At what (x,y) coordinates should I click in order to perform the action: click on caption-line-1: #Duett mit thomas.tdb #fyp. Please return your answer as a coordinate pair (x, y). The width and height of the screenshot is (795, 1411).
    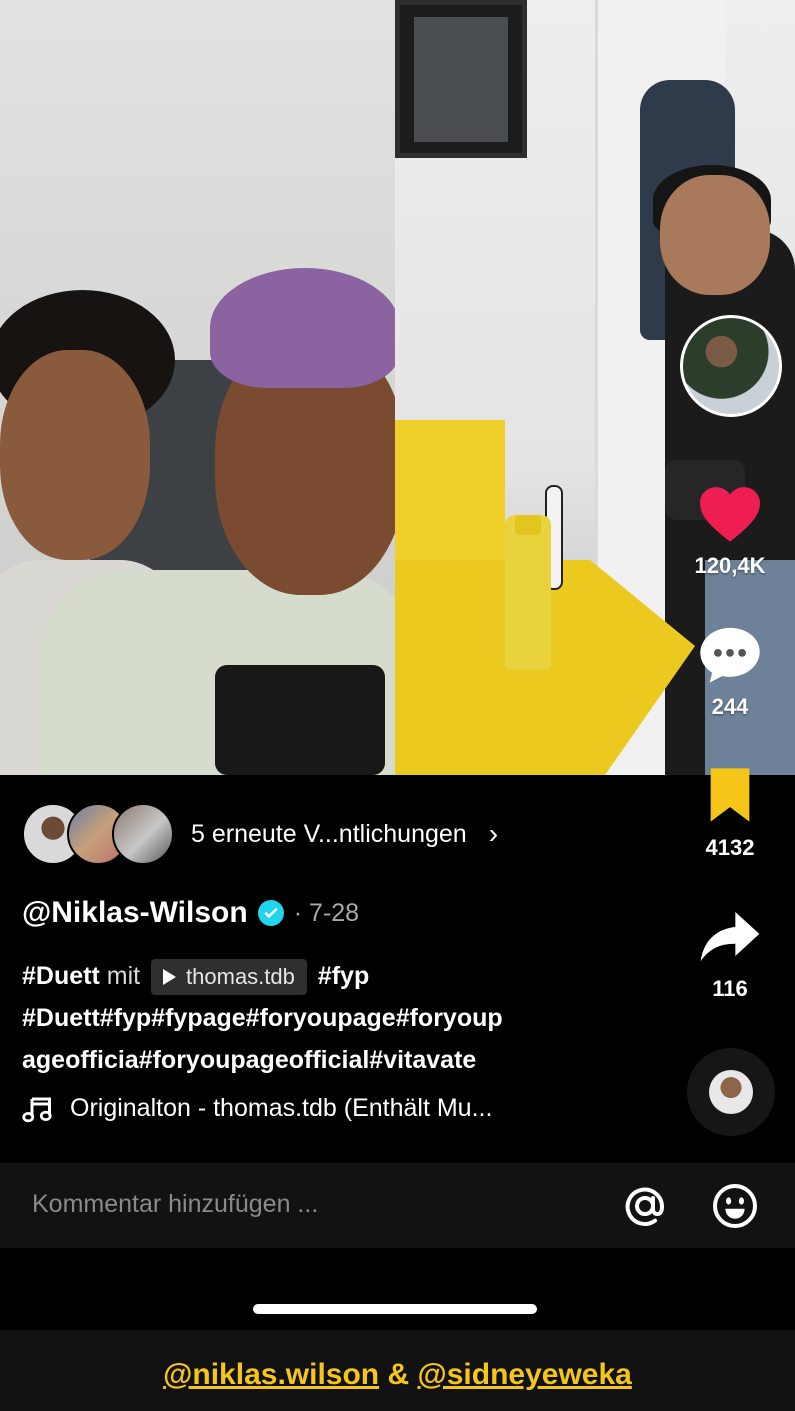
    Looking at the image, I should click on (332, 976).